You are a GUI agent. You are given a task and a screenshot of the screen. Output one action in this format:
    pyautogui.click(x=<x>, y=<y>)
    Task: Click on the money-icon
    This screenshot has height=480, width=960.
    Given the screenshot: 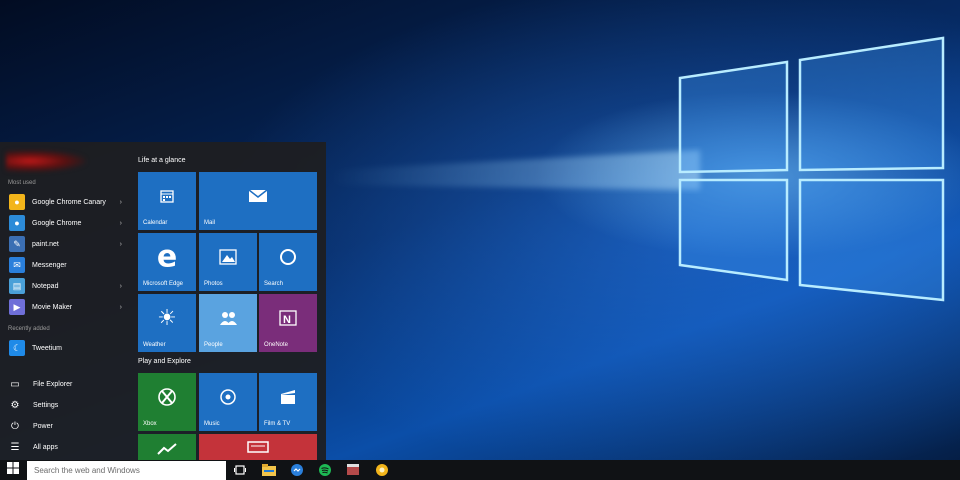 What is the action you would take?
    pyautogui.click(x=167, y=449)
    